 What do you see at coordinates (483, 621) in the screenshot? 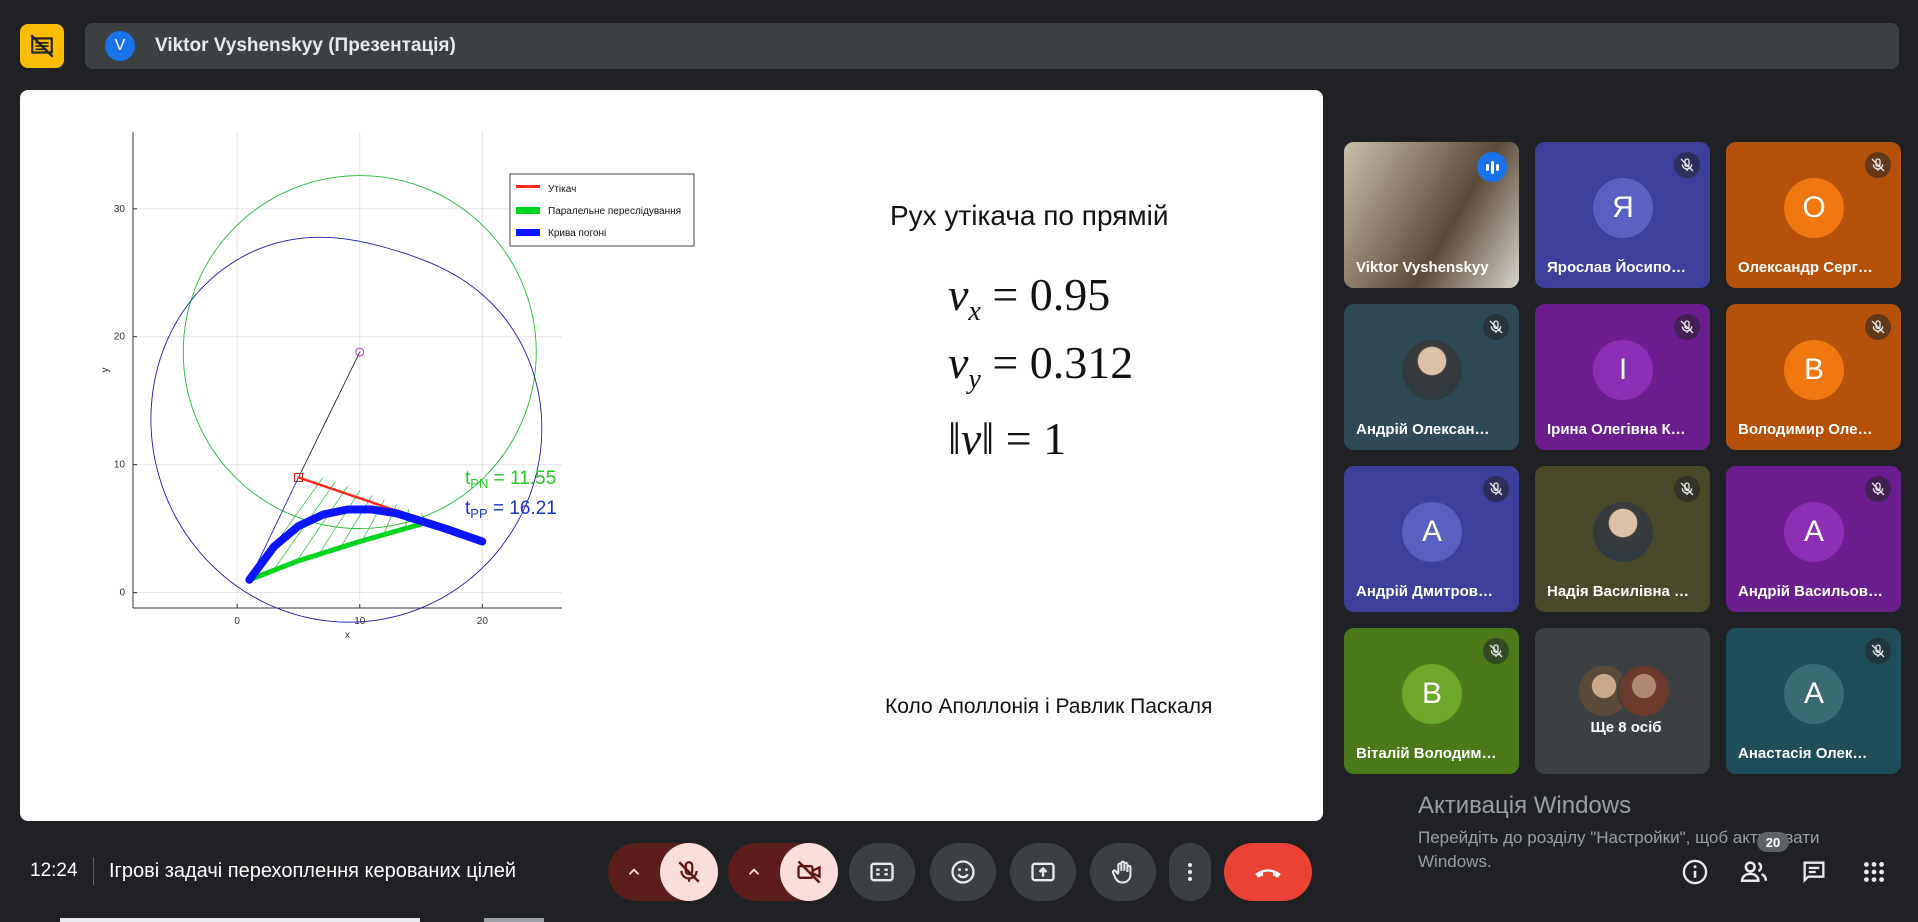
I see `x-tick-label: 20` at bounding box center [483, 621].